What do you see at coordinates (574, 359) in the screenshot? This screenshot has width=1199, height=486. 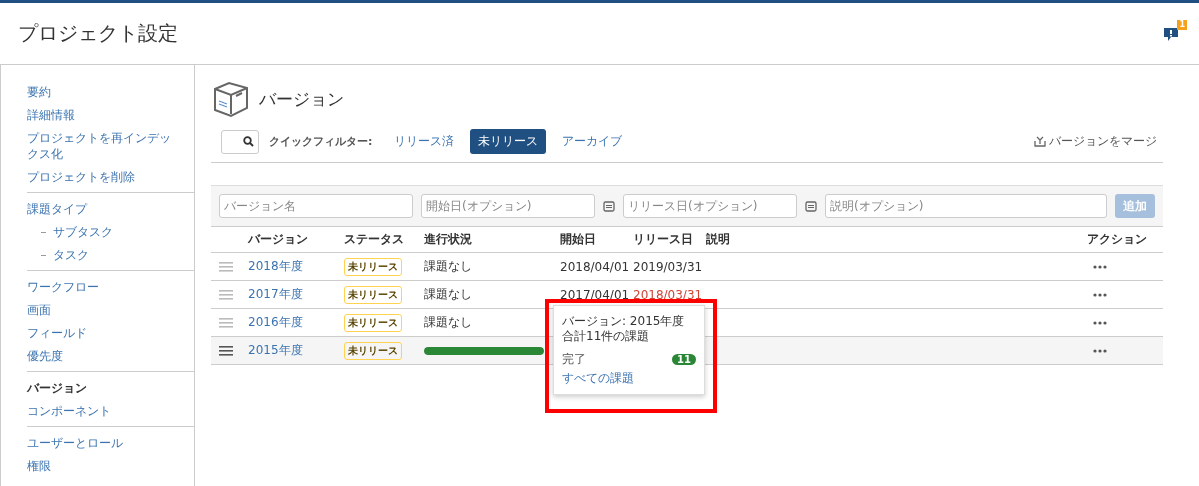 I see `done-label: 完了` at bounding box center [574, 359].